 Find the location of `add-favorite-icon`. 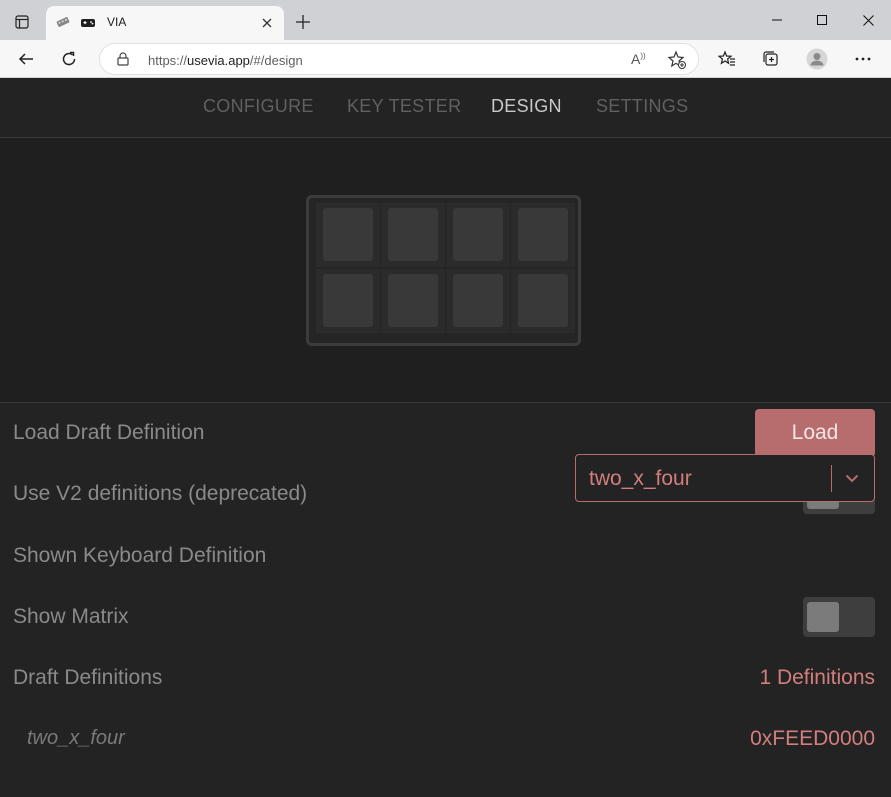

add-favorite-icon is located at coordinates (677, 62).